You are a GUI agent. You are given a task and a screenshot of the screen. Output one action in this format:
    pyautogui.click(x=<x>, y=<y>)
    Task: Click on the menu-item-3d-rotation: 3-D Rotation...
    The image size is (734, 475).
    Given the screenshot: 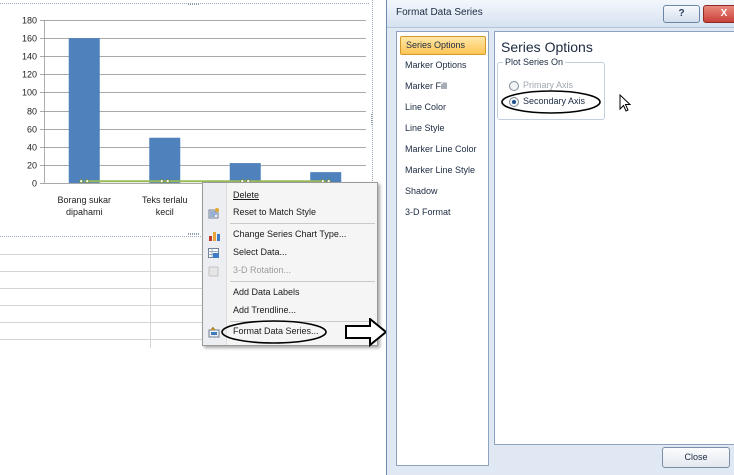 What is the action you would take?
    pyautogui.click(x=290, y=271)
    